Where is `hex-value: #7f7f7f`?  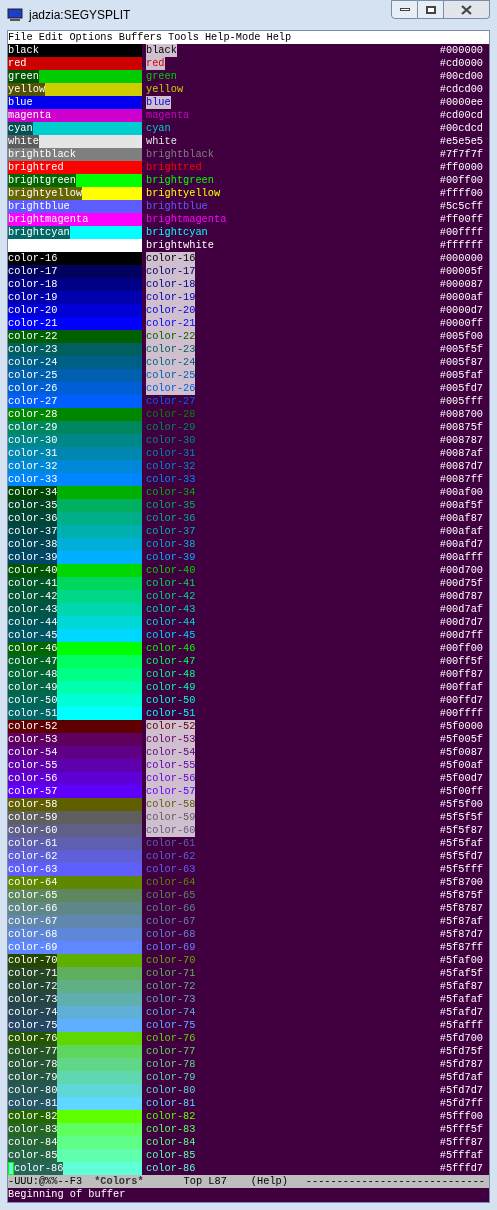
hex-value: #7f7f7f is located at coordinates (461, 154).